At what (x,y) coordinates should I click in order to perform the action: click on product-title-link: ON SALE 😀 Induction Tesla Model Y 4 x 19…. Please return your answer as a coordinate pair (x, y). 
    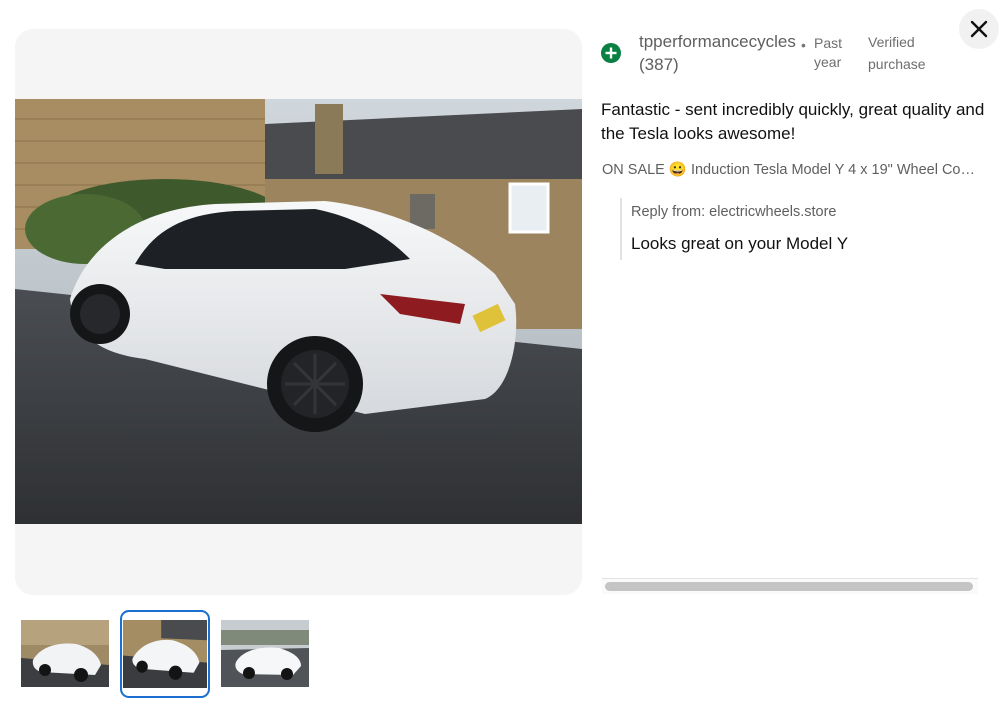
    Looking at the image, I should click on (791, 170).